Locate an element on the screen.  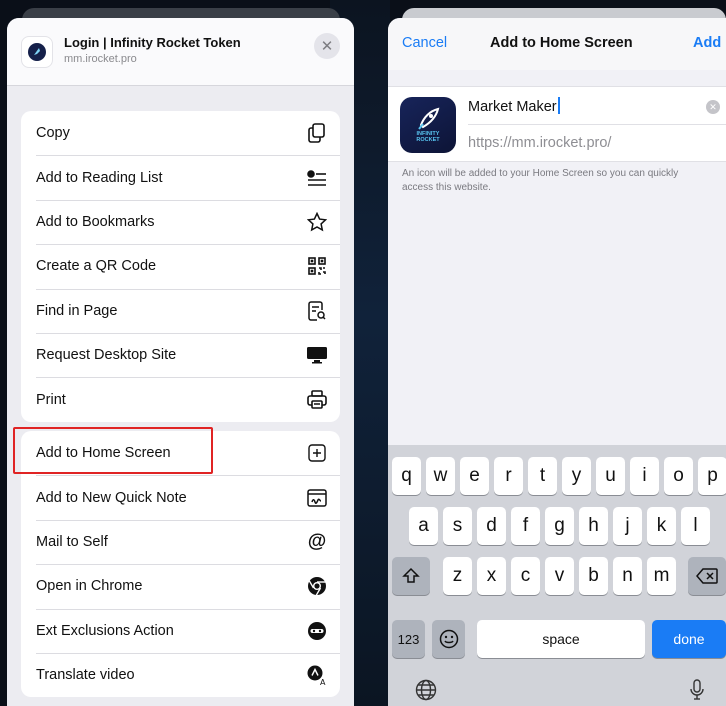
key-x: x is located at coordinates (491, 576).